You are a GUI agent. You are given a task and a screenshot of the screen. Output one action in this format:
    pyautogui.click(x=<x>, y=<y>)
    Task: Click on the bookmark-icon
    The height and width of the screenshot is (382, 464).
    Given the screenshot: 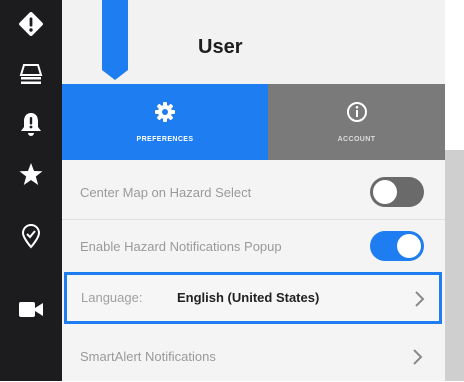 What is the action you would take?
    pyautogui.click(x=115, y=43)
    